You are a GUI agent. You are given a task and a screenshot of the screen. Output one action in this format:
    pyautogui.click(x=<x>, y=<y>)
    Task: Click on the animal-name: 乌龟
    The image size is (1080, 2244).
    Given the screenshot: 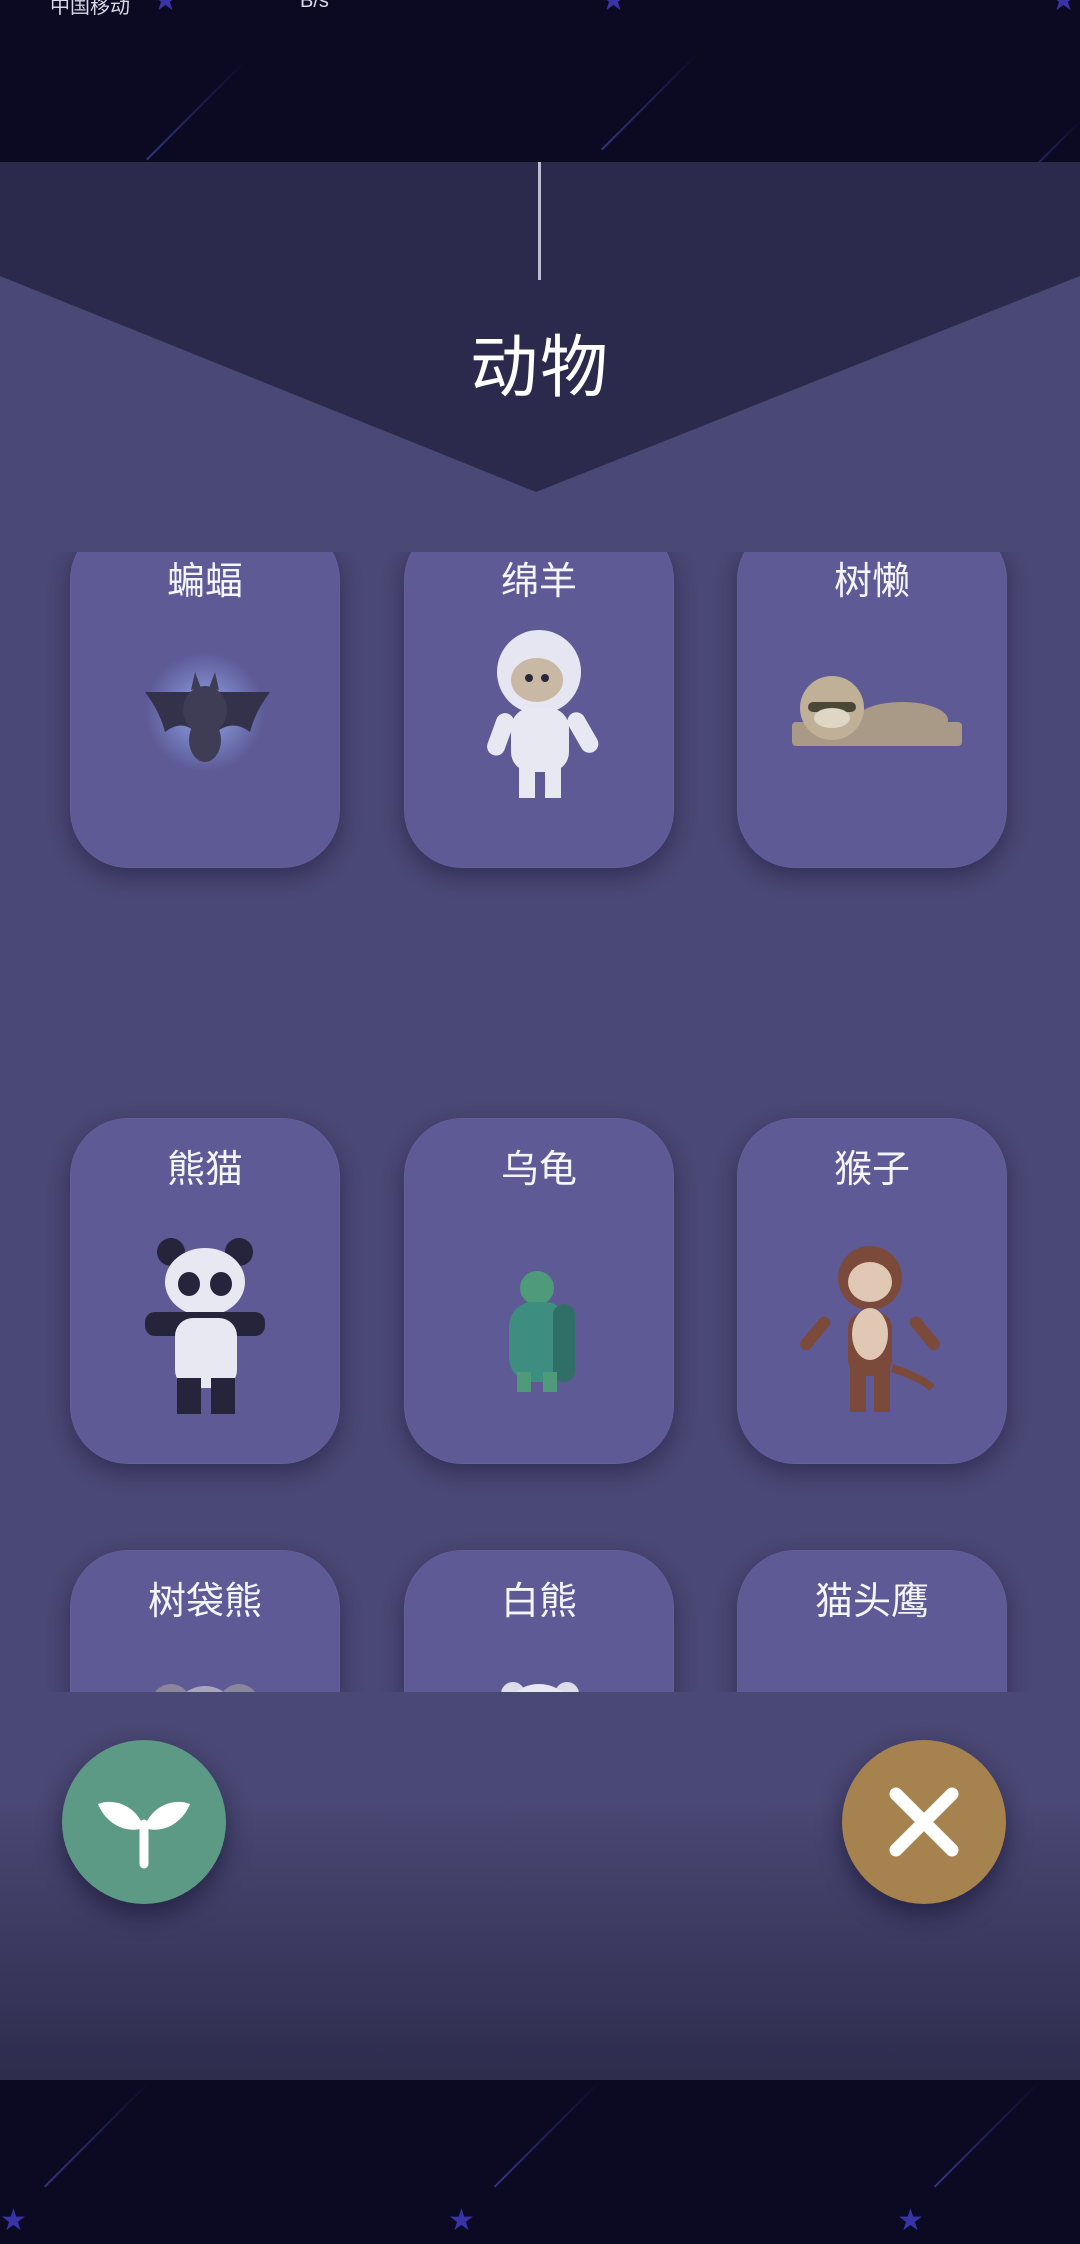 What is the action you would take?
    pyautogui.click(x=538, y=1169)
    